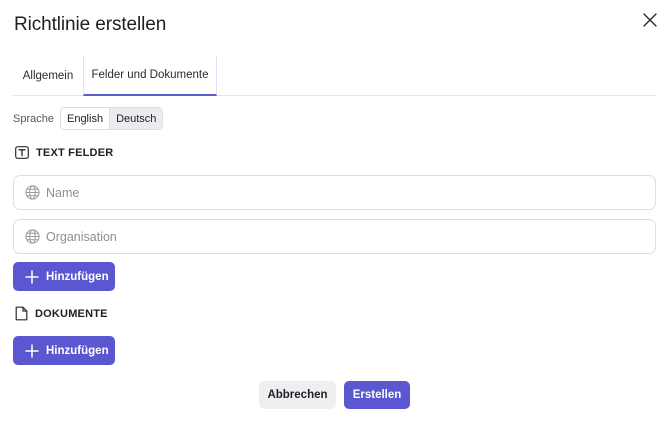 This screenshot has height=422, width=670. What do you see at coordinates (48, 75) in the screenshot?
I see `tab-allgemein: Allgemein` at bounding box center [48, 75].